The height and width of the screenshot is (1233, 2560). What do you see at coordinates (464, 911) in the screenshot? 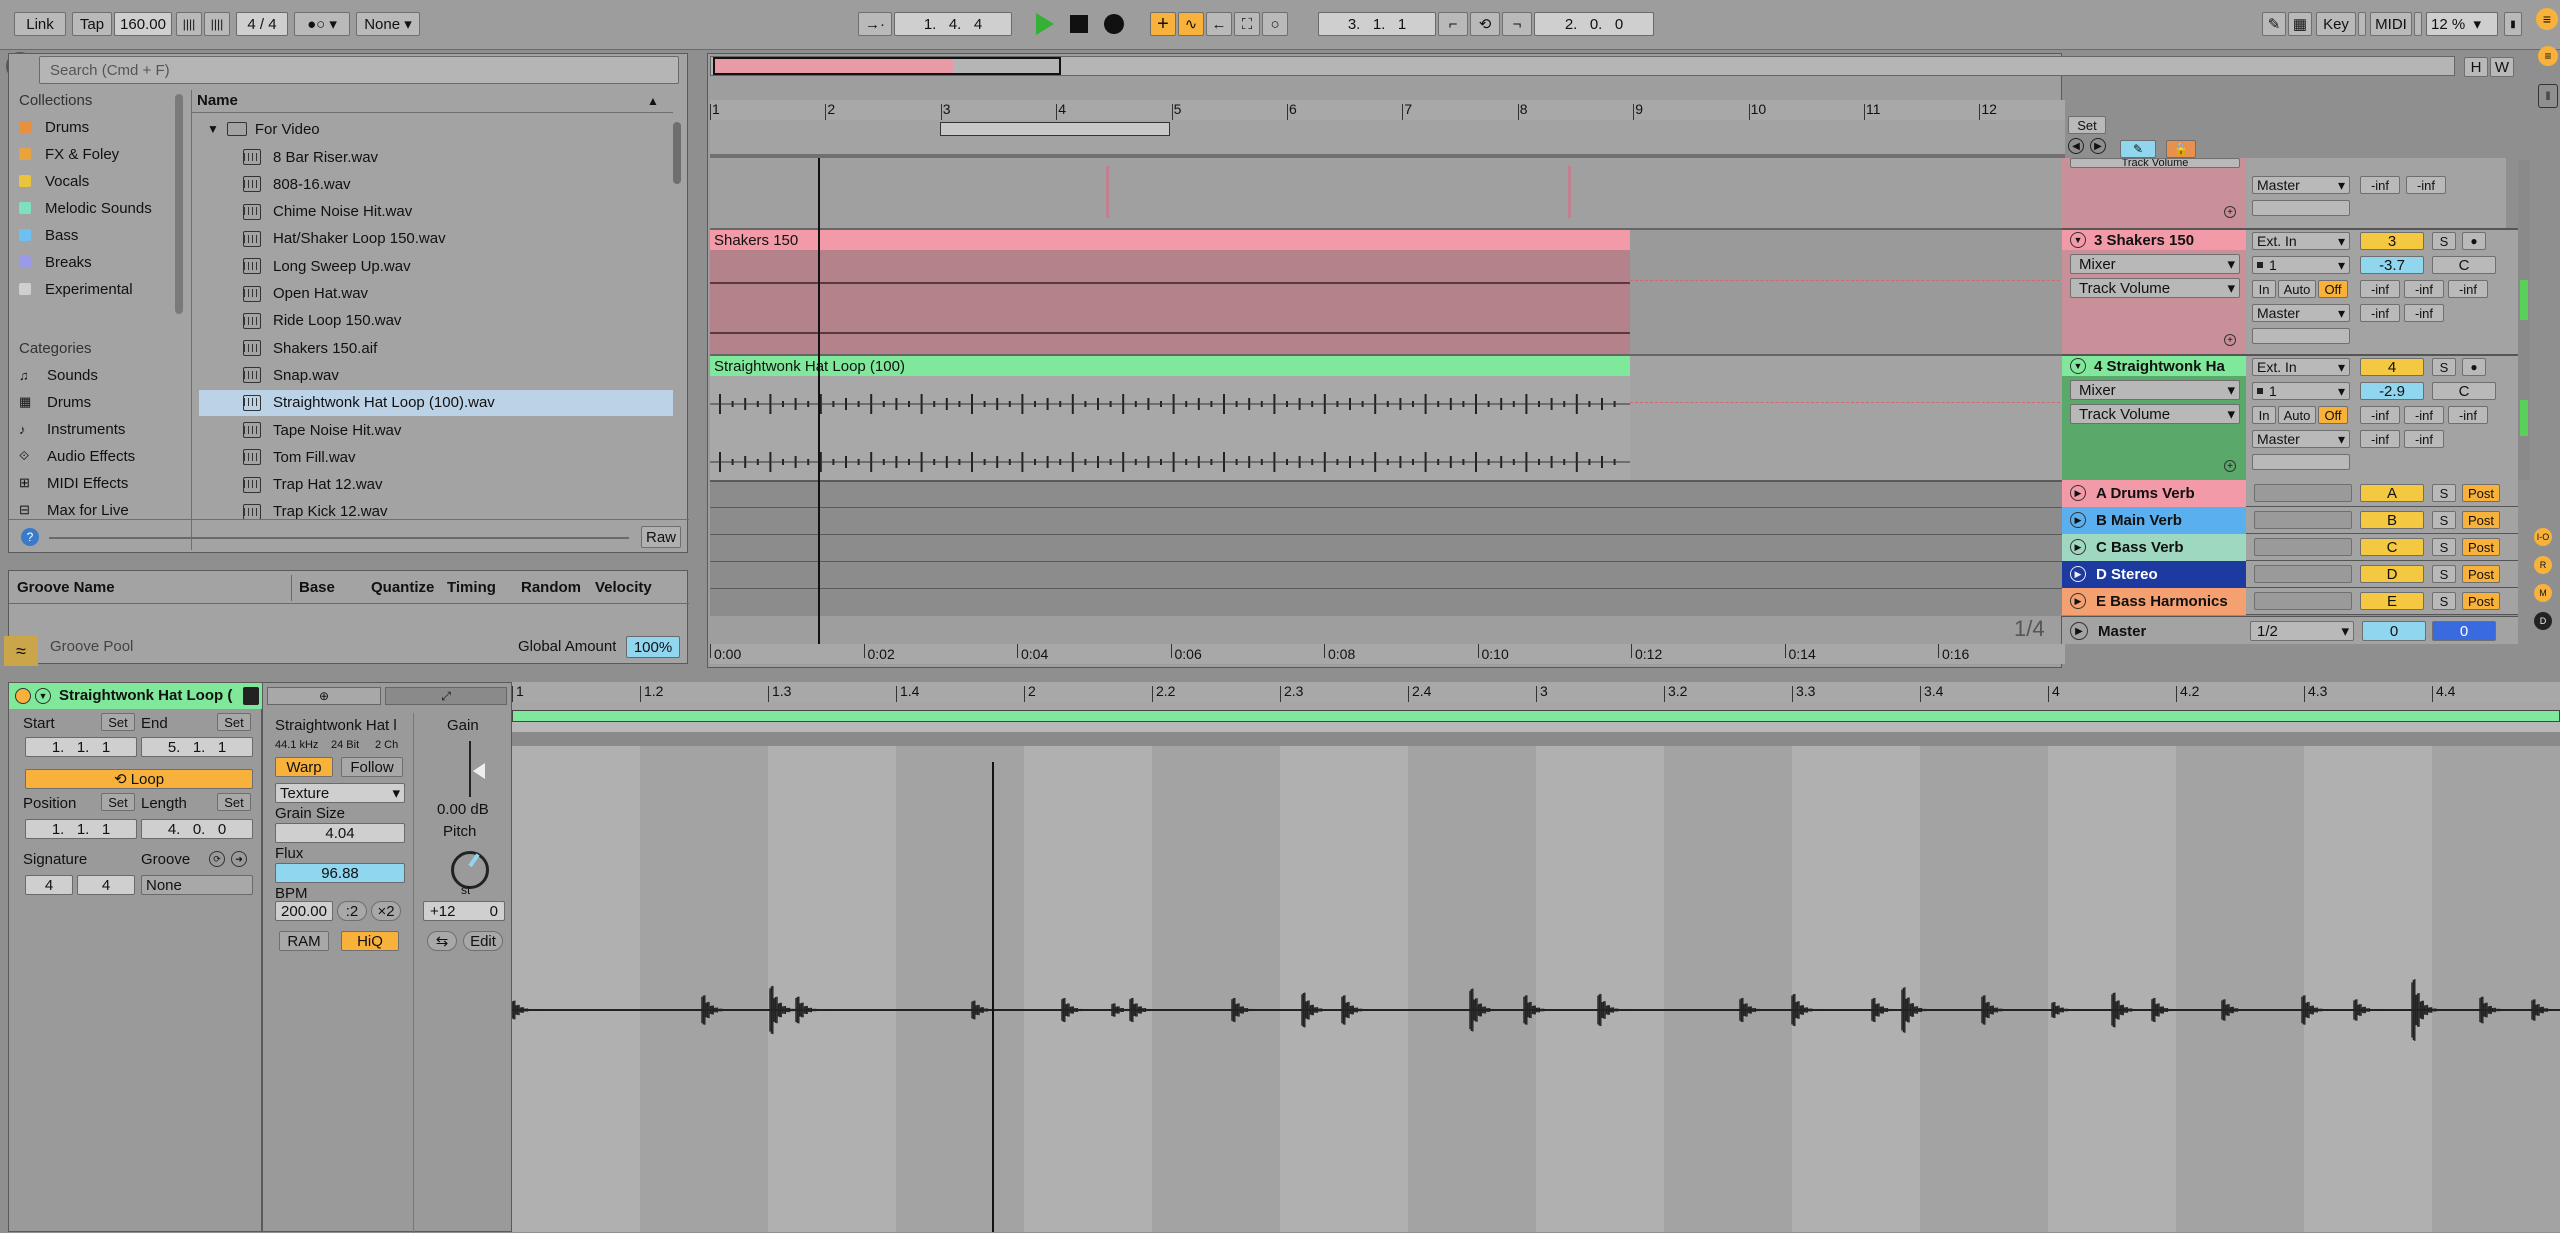
I see `transpose-detune-fields: +12 0` at bounding box center [464, 911].